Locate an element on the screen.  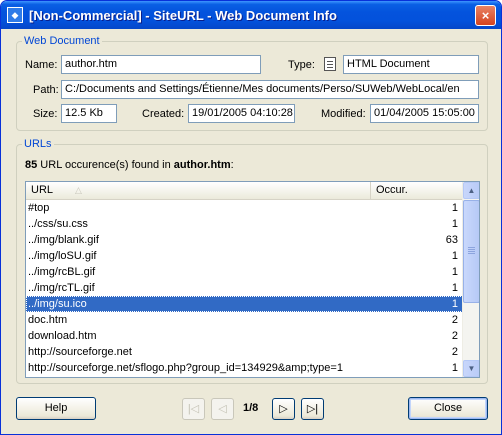
table-row: #top 1 is located at coordinates (244, 208).